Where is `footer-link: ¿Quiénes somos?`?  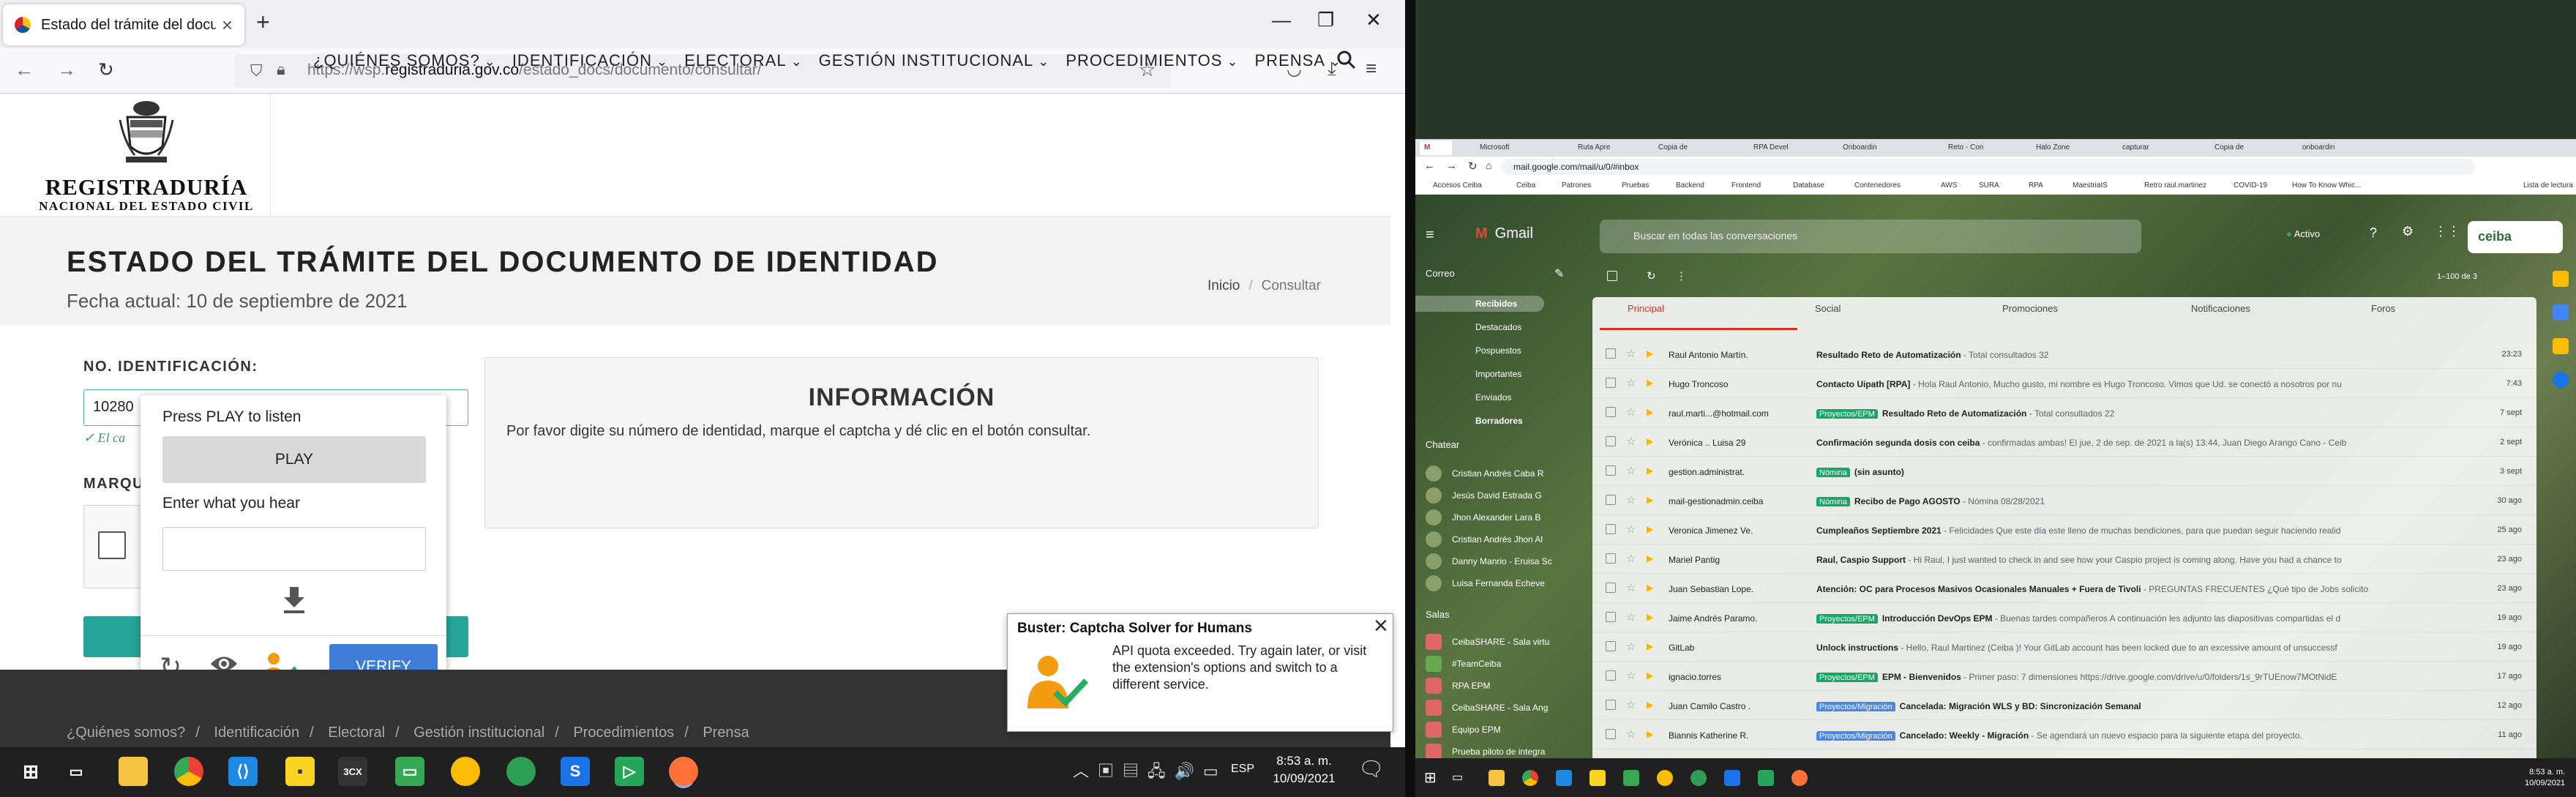
footer-link: ¿Quiénes somos? is located at coordinates (126, 733).